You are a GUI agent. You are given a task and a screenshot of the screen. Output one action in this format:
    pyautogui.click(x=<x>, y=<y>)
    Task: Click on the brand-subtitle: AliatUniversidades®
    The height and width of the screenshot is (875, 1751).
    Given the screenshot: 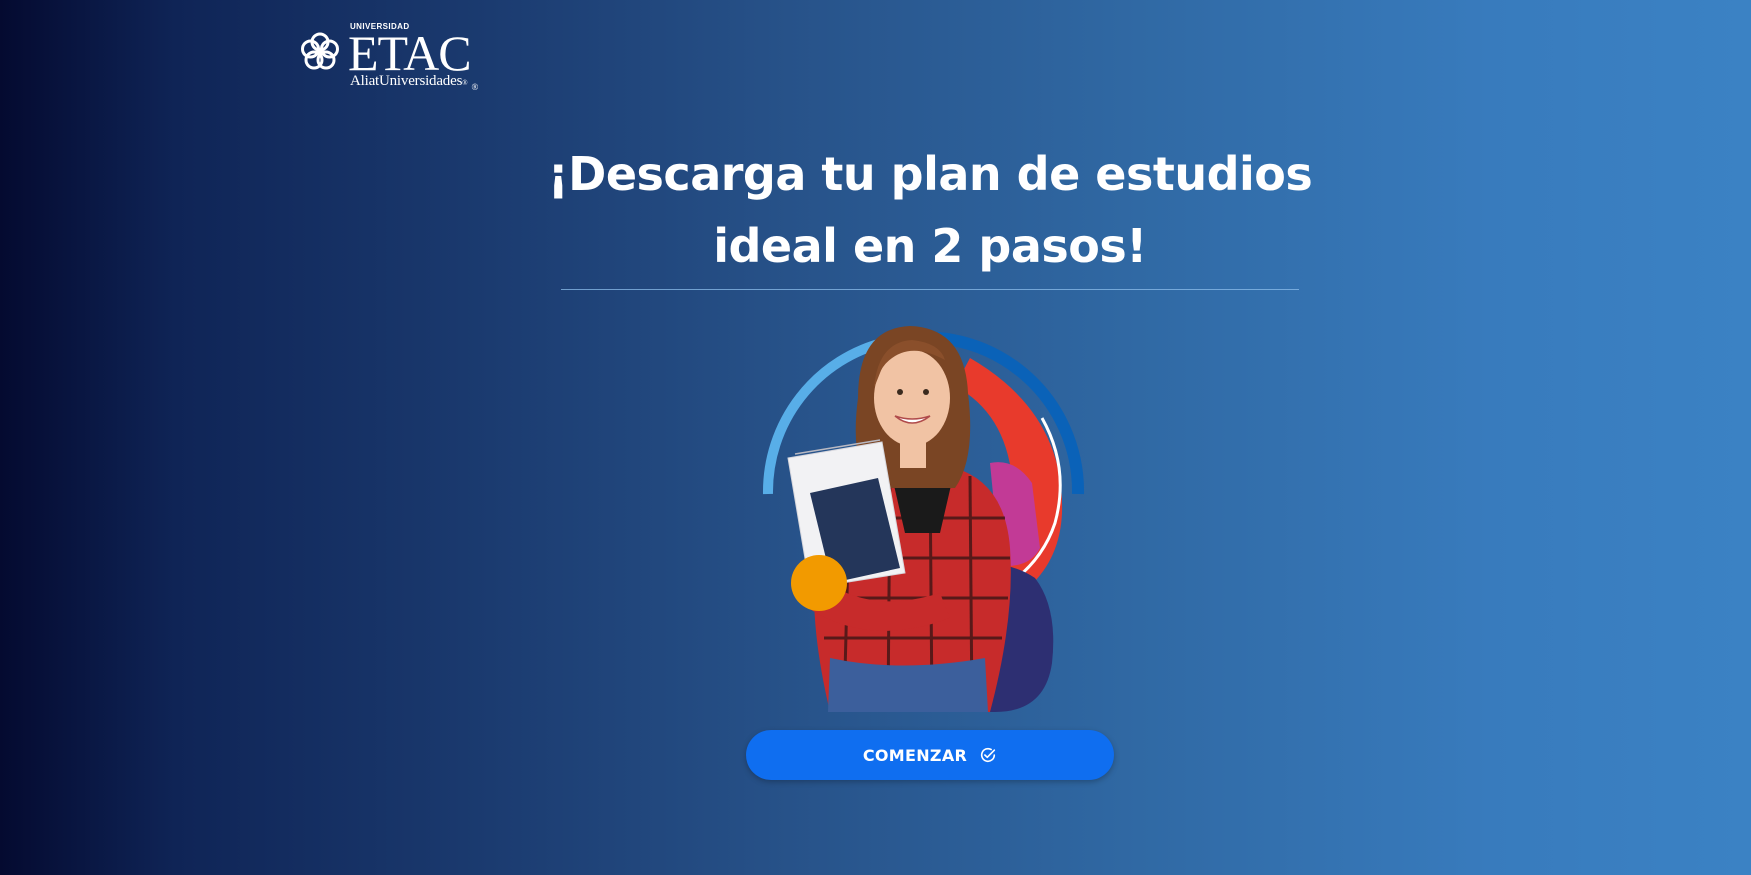 What is the action you would take?
    pyautogui.click(x=409, y=81)
    